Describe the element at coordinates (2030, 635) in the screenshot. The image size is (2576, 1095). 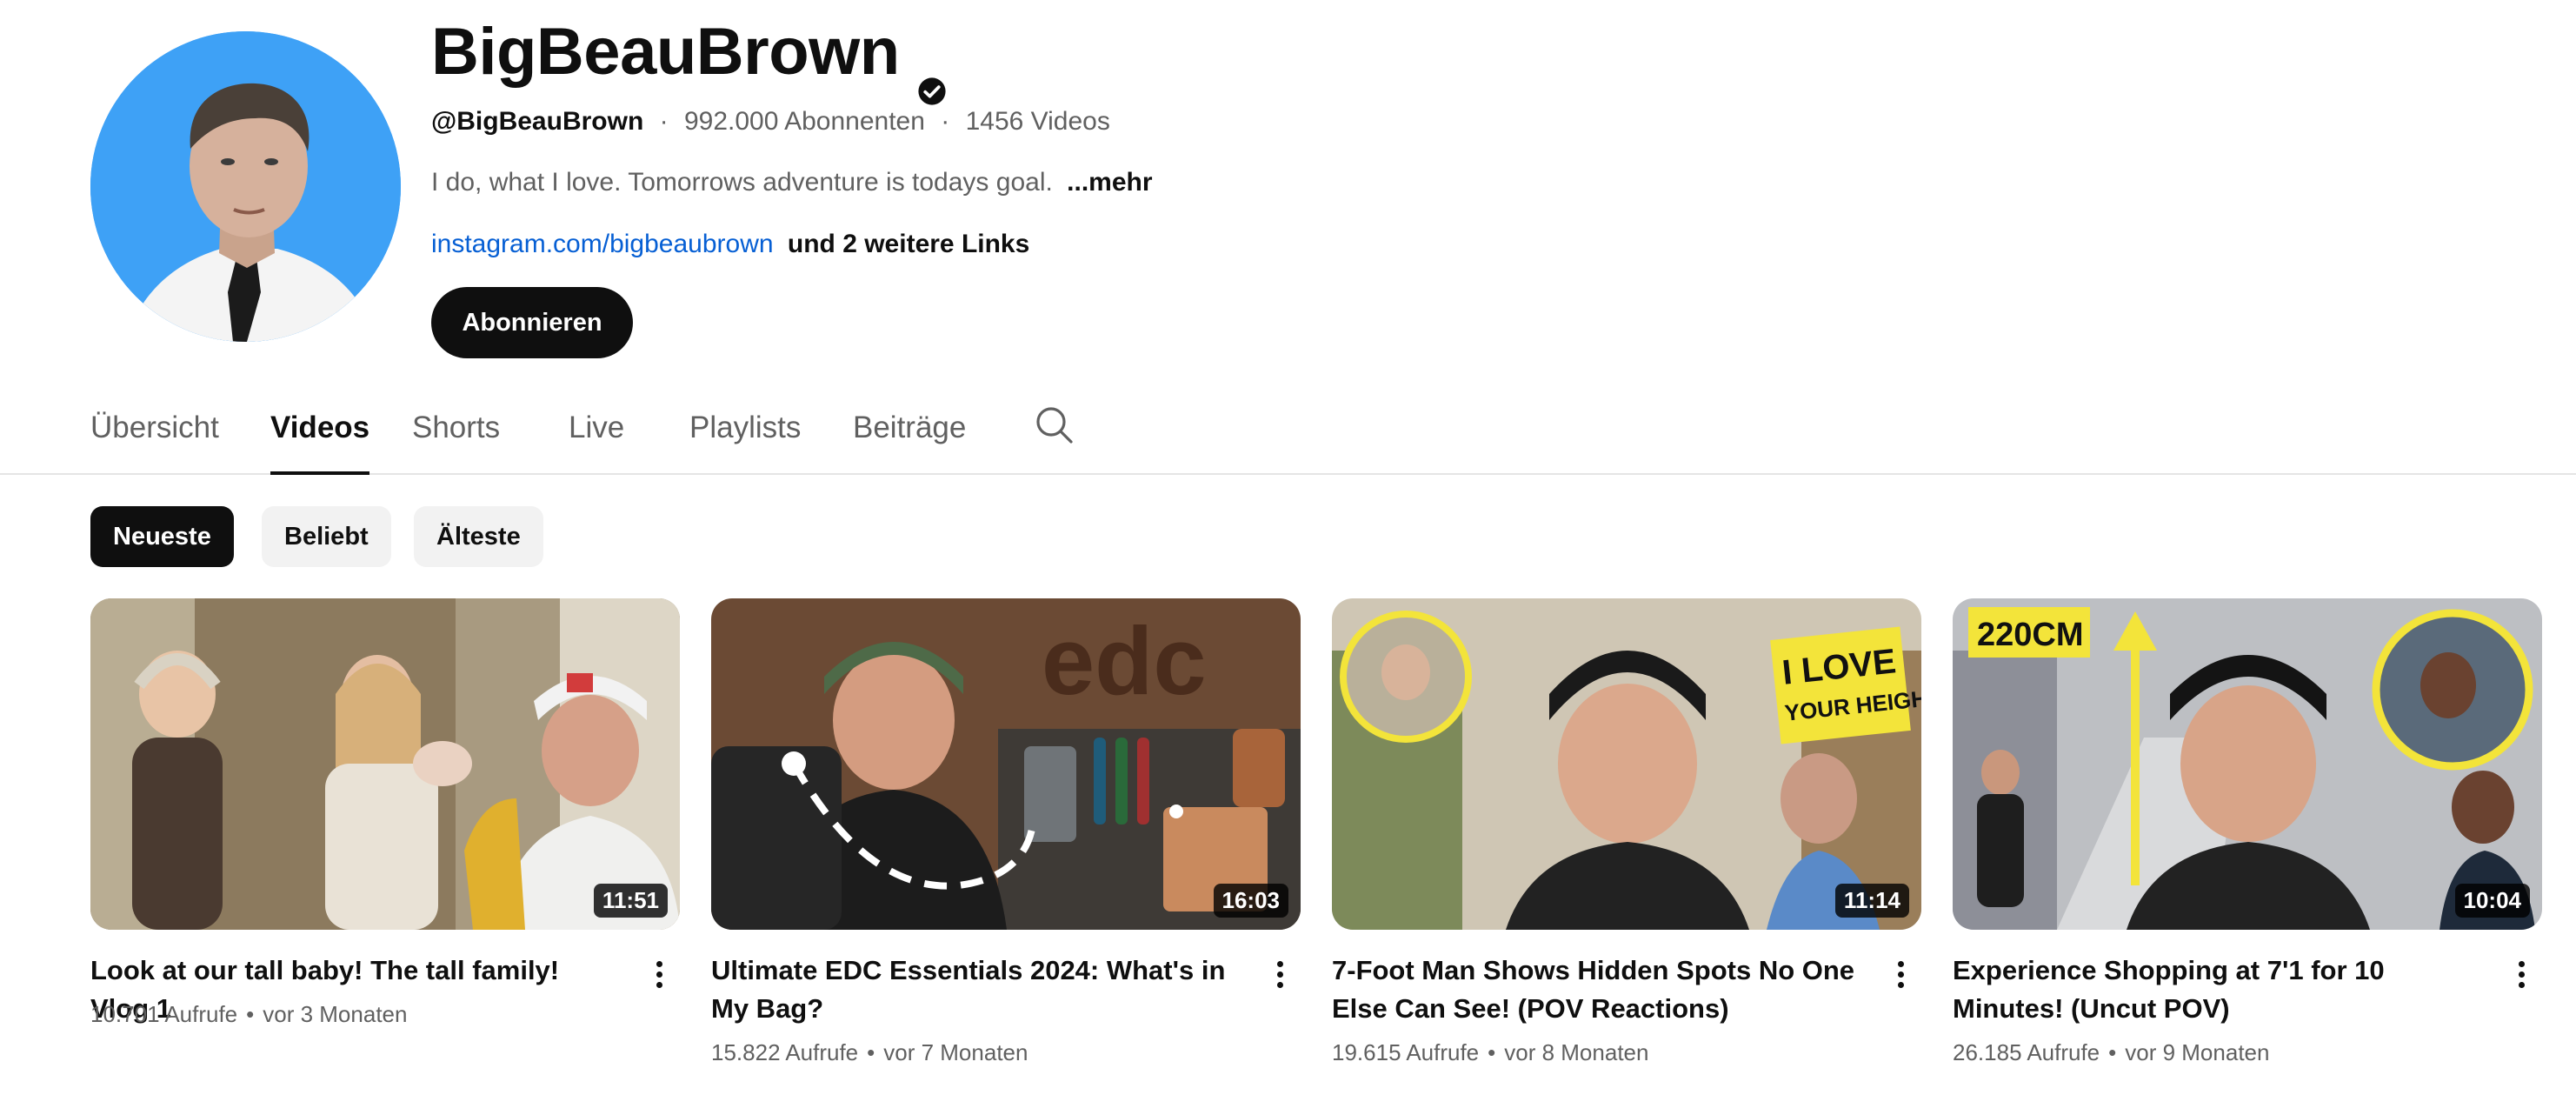
I see `thumbnail-text: 220CM` at that location.